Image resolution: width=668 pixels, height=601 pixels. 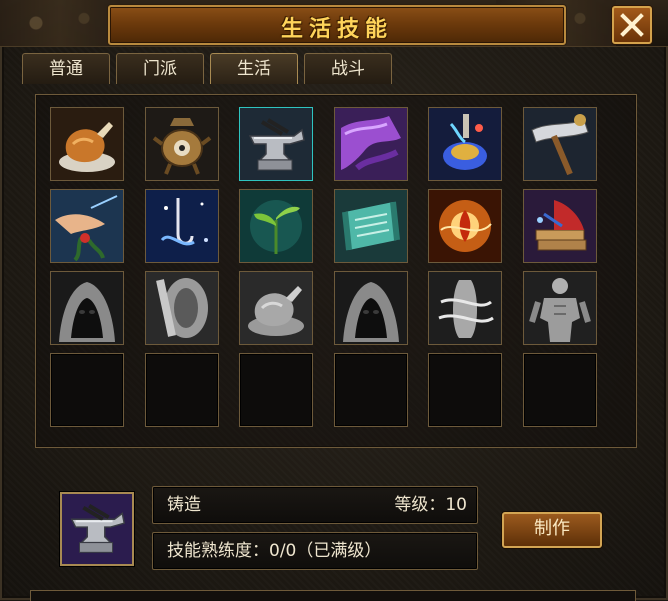 I want to click on fishing-hook-icon, so click(x=181, y=226).